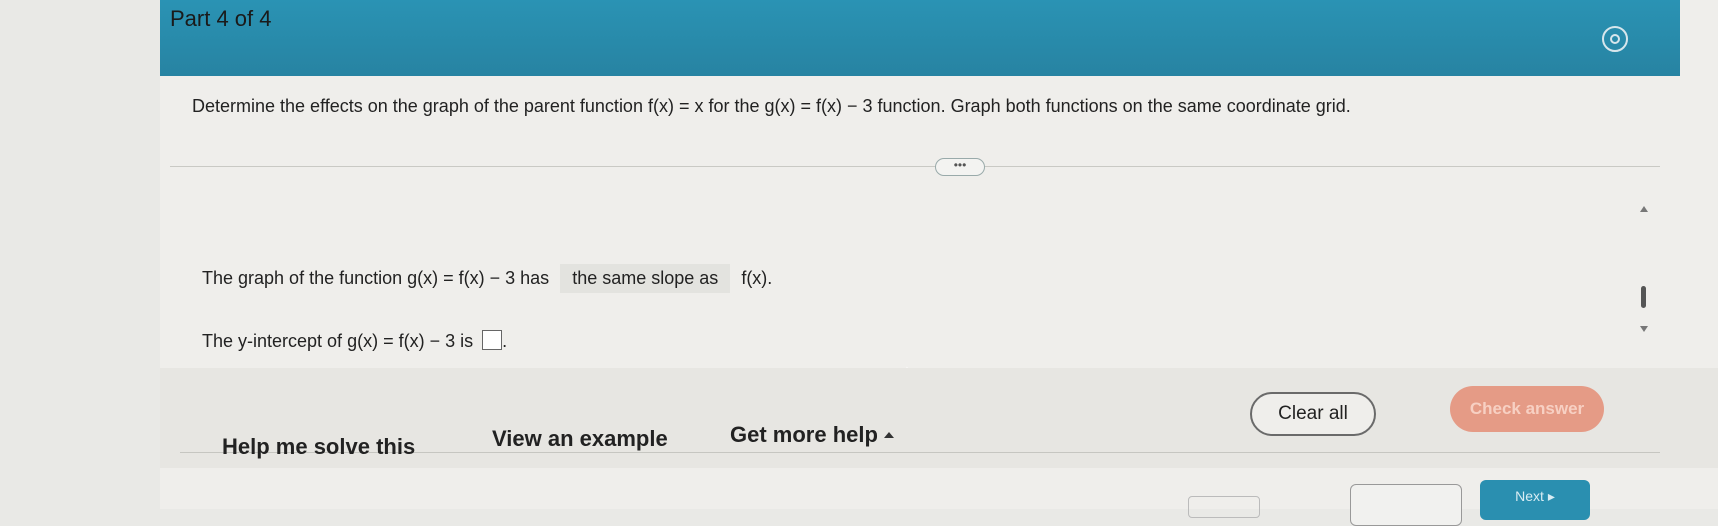  Describe the element at coordinates (804, 434) in the screenshot. I see `get-more-help-label: Get more help` at that location.